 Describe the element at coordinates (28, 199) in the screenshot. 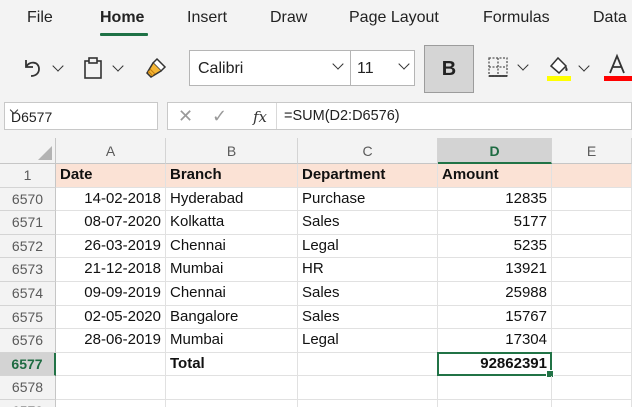

I see `row-header: 6570` at that location.